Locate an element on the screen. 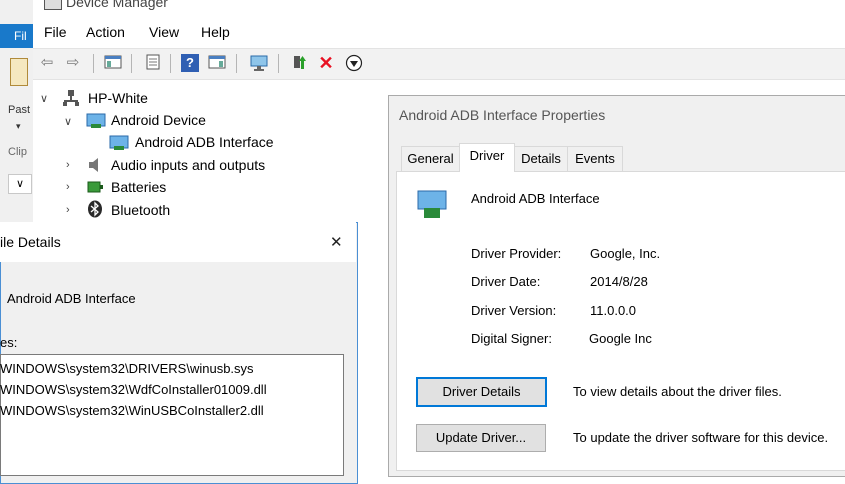  tab-general: General is located at coordinates (430, 159).